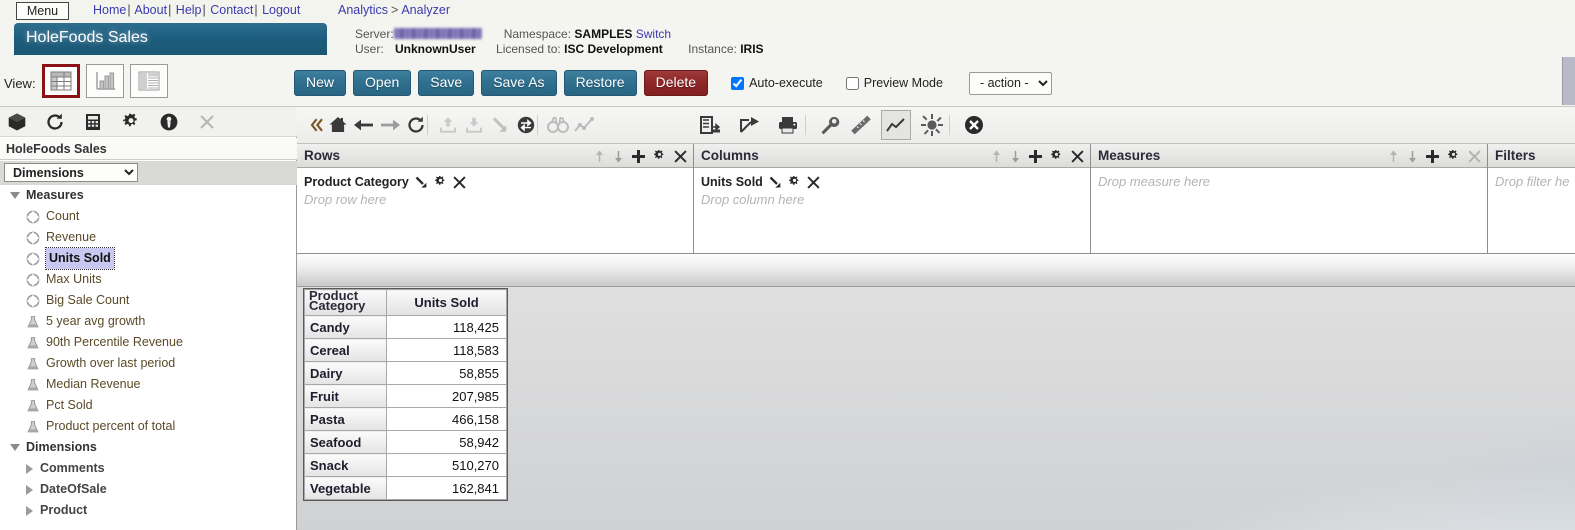 The image size is (1575, 530). Describe the element at coordinates (936, 270) in the screenshot. I see `panel-splitter` at that location.